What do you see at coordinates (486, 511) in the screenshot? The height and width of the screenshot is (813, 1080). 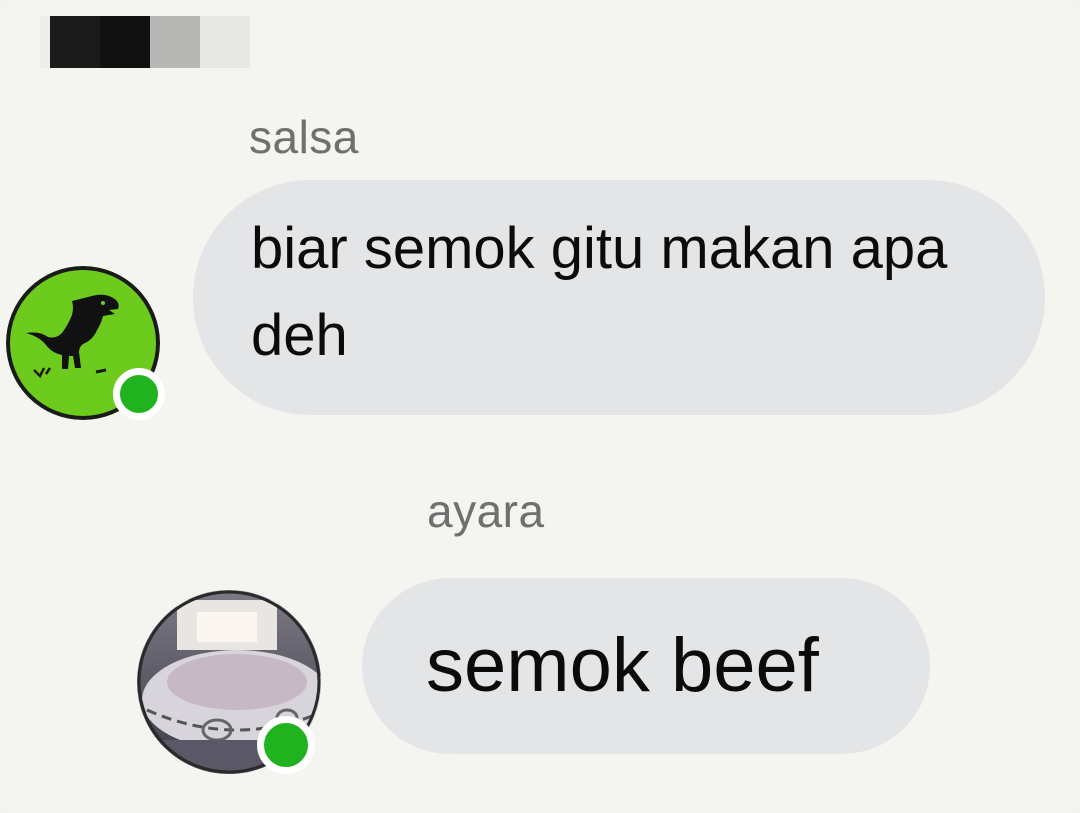 I see `sender-name: ayara` at bounding box center [486, 511].